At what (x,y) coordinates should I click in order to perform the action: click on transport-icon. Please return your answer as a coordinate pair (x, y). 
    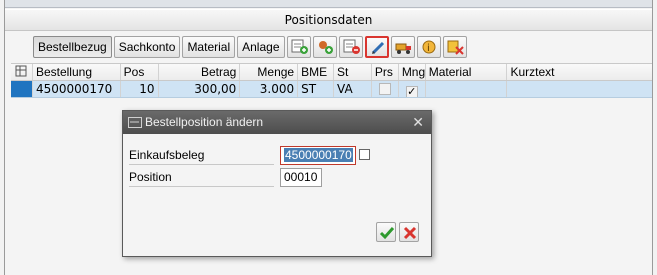
    Looking at the image, I should click on (403, 48).